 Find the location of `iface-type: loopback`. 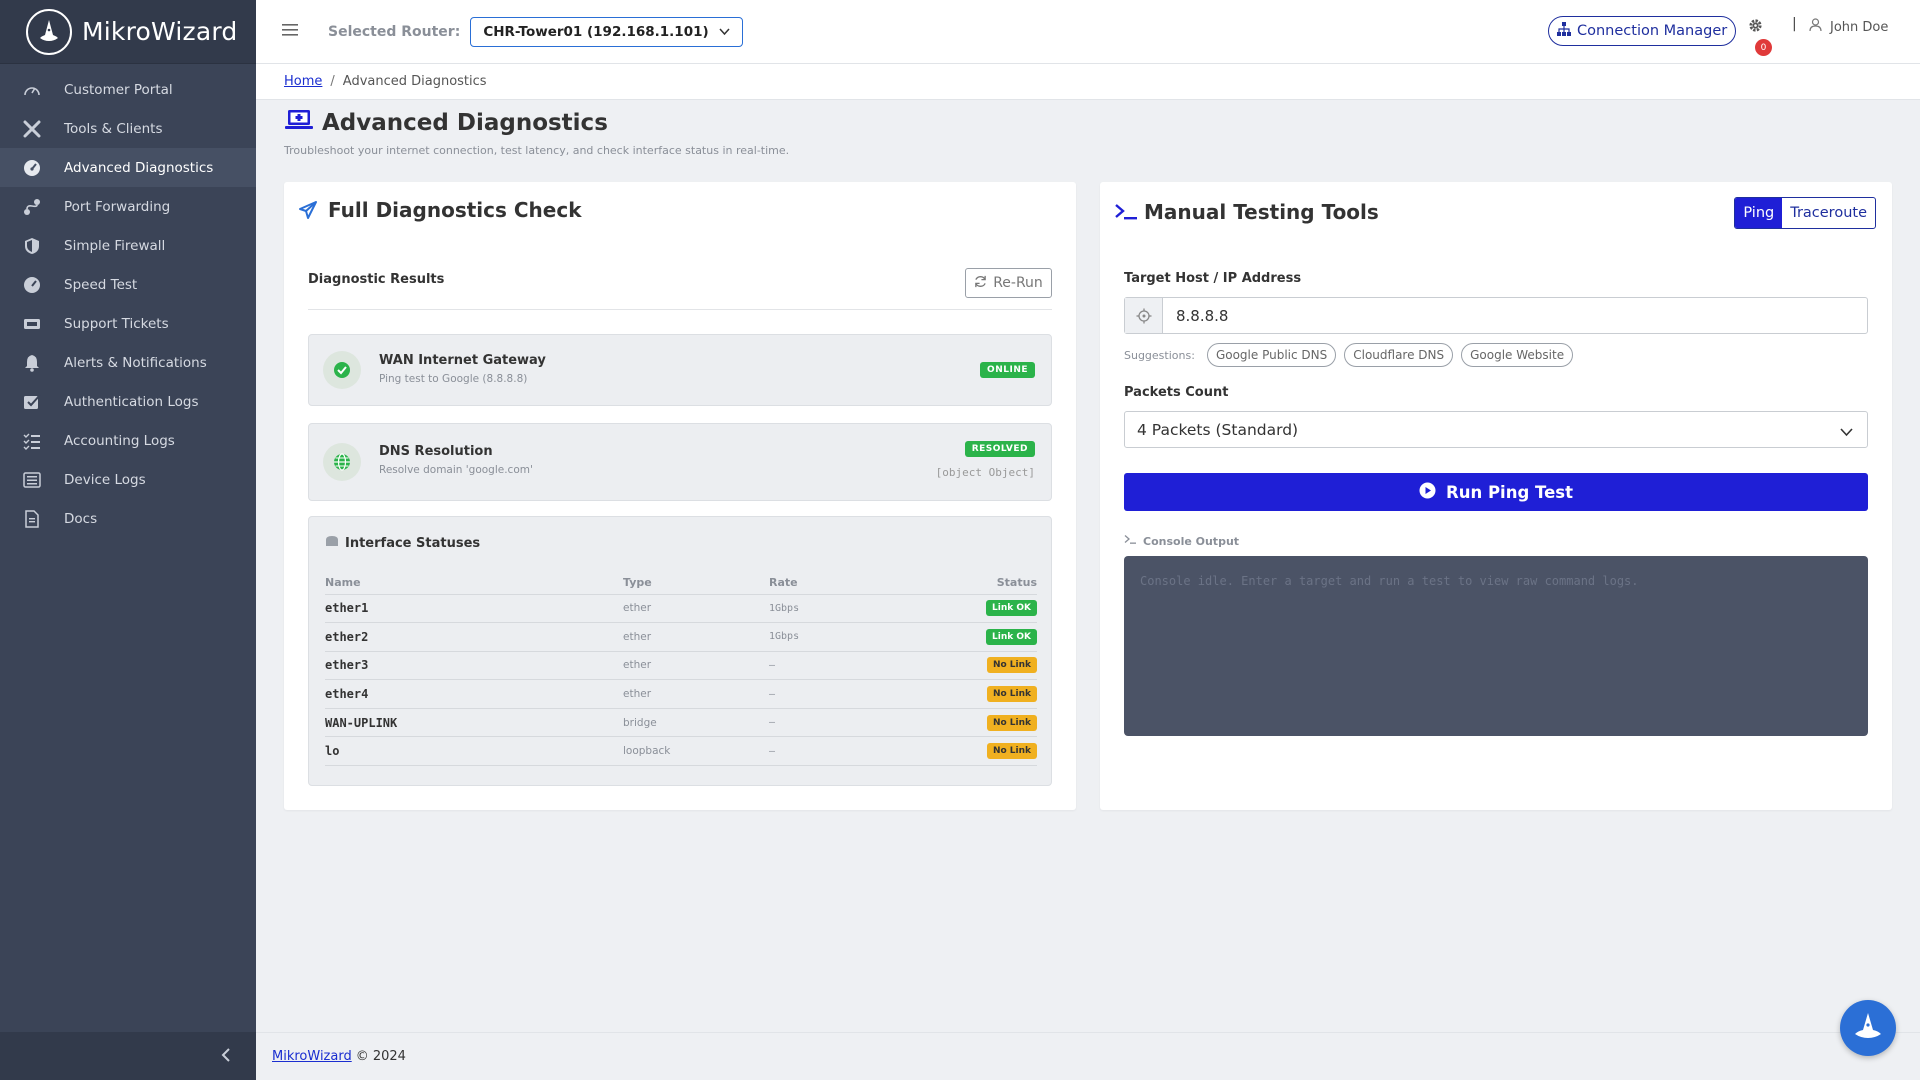

iface-type: loopback is located at coordinates (696, 751).